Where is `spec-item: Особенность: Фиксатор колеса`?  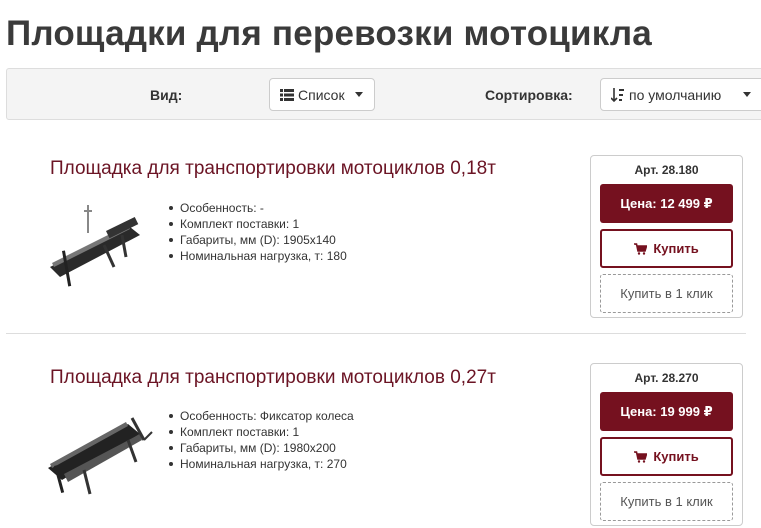 spec-item: Особенность: Фиксатор колеса is located at coordinates (260, 416).